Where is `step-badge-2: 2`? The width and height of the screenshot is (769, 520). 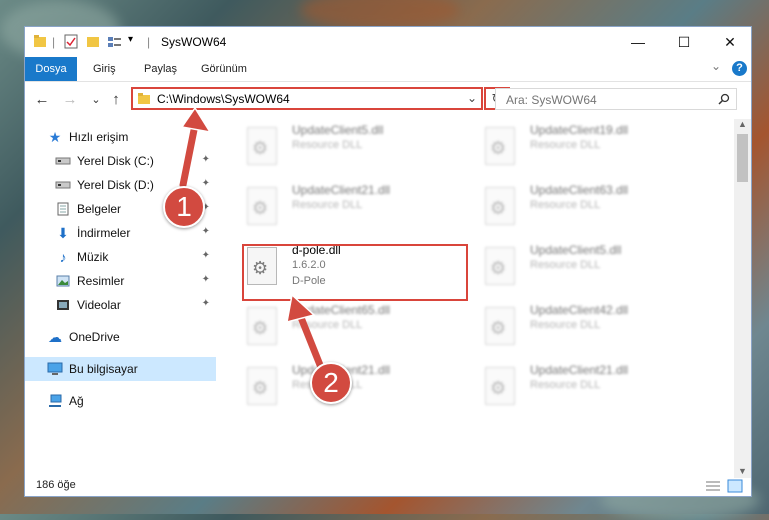
step-badge-2: 2 is located at coordinates (331, 383).